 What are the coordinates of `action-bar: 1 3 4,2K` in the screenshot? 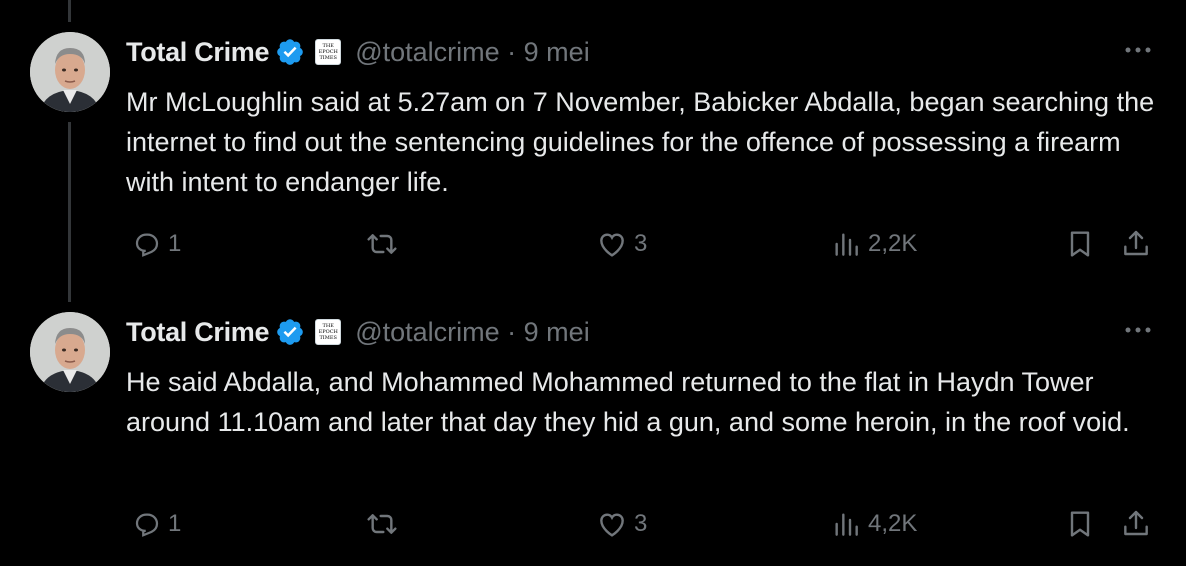 It's located at (646, 524).